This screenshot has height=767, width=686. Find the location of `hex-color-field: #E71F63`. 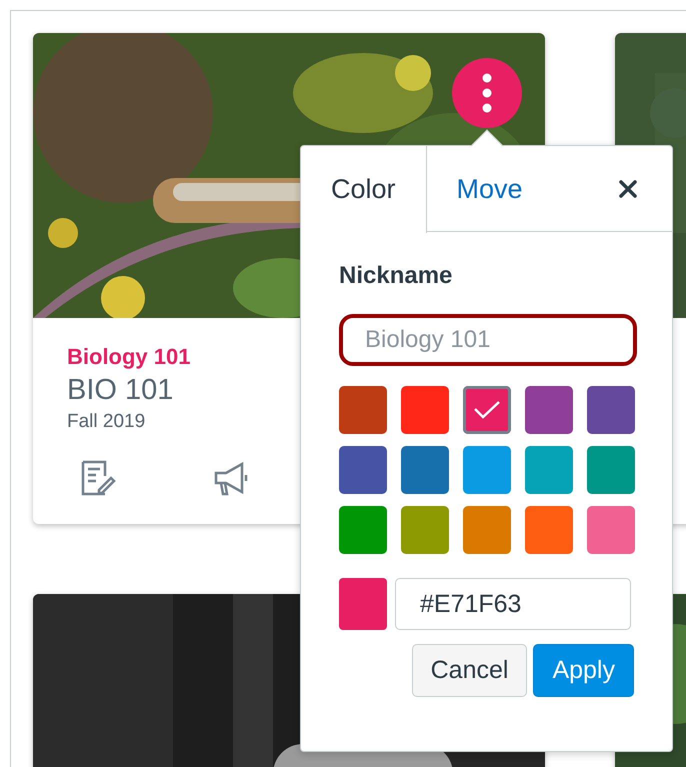

hex-color-field: #E71F63 is located at coordinates (513, 604).